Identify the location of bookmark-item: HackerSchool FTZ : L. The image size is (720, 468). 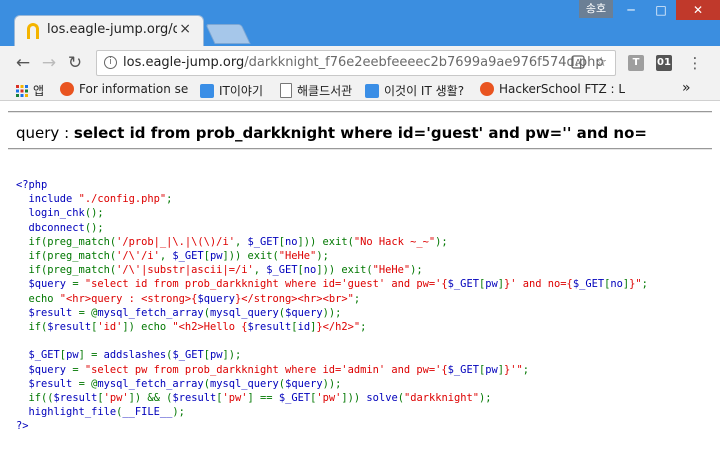
(559, 89).